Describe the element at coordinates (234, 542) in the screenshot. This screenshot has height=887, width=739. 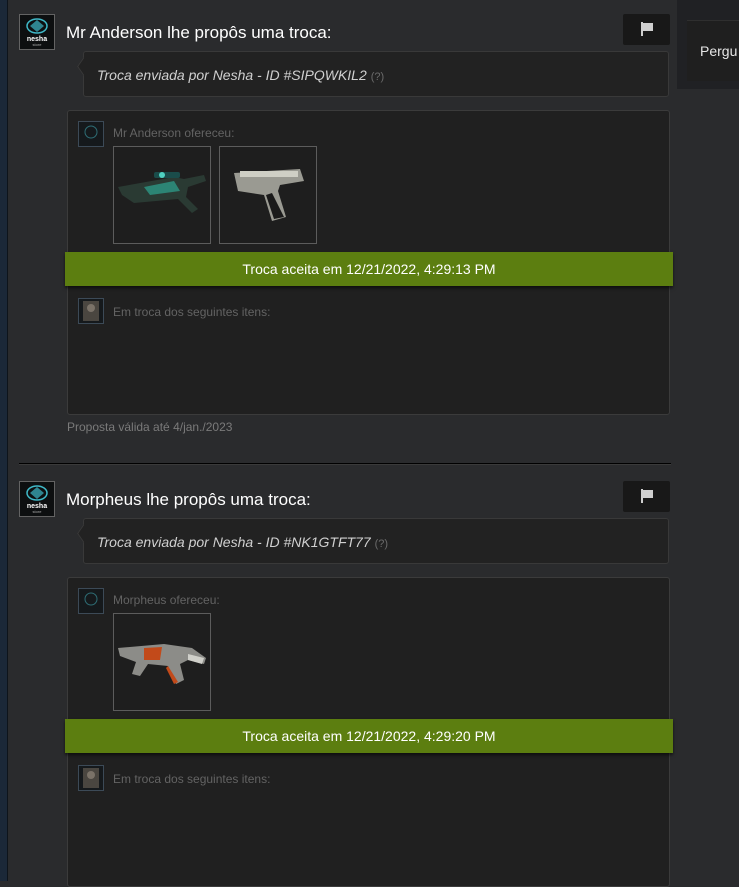
I see `offer-message-text: Troca enviada por Nesha - ID #NK1GTFT77` at that location.